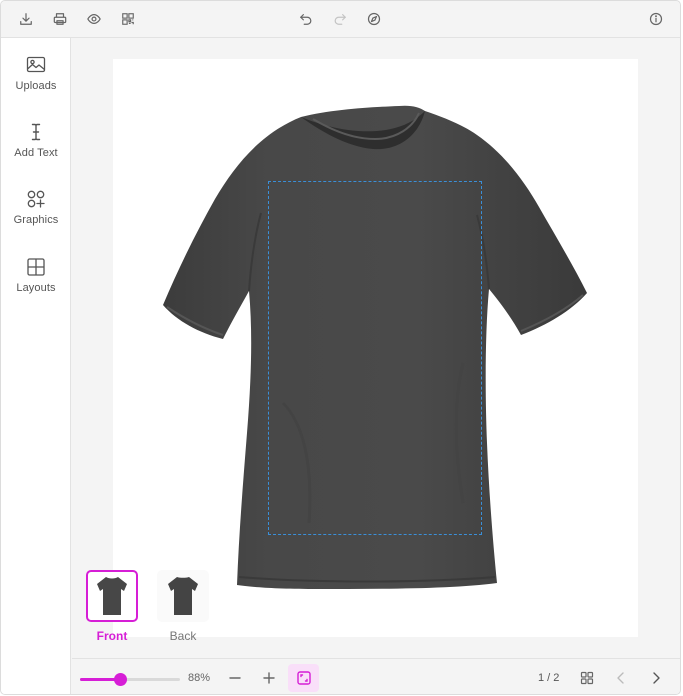  Describe the element at coordinates (36, 86) in the screenshot. I see `sidebar-item-label: Uploads` at that location.